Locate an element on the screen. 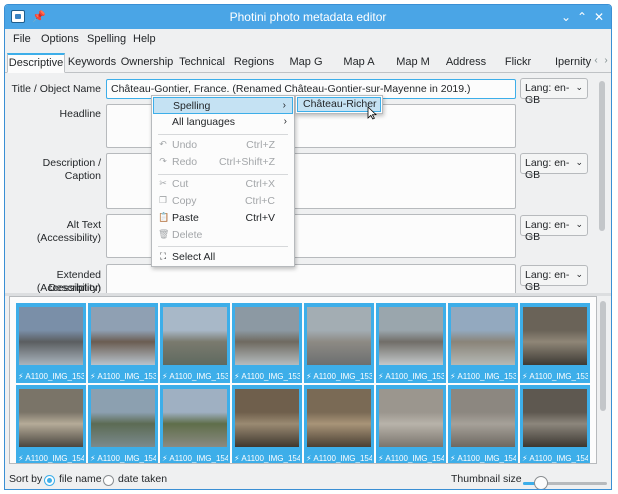 The width and height of the screenshot is (618, 494). menu-item-delete: 🗑 Delete is located at coordinates (223, 235).